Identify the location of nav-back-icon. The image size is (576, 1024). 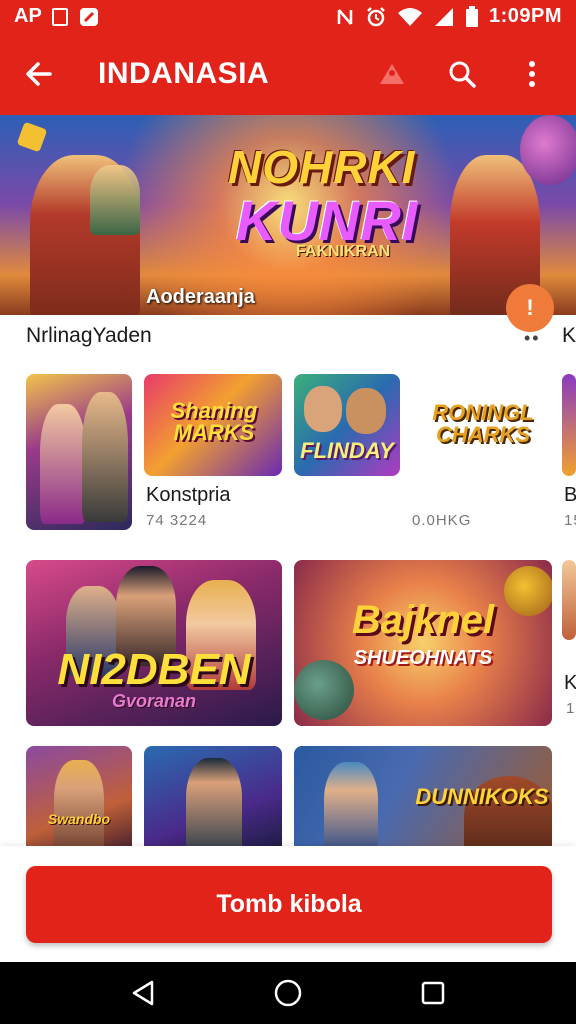
(142, 993).